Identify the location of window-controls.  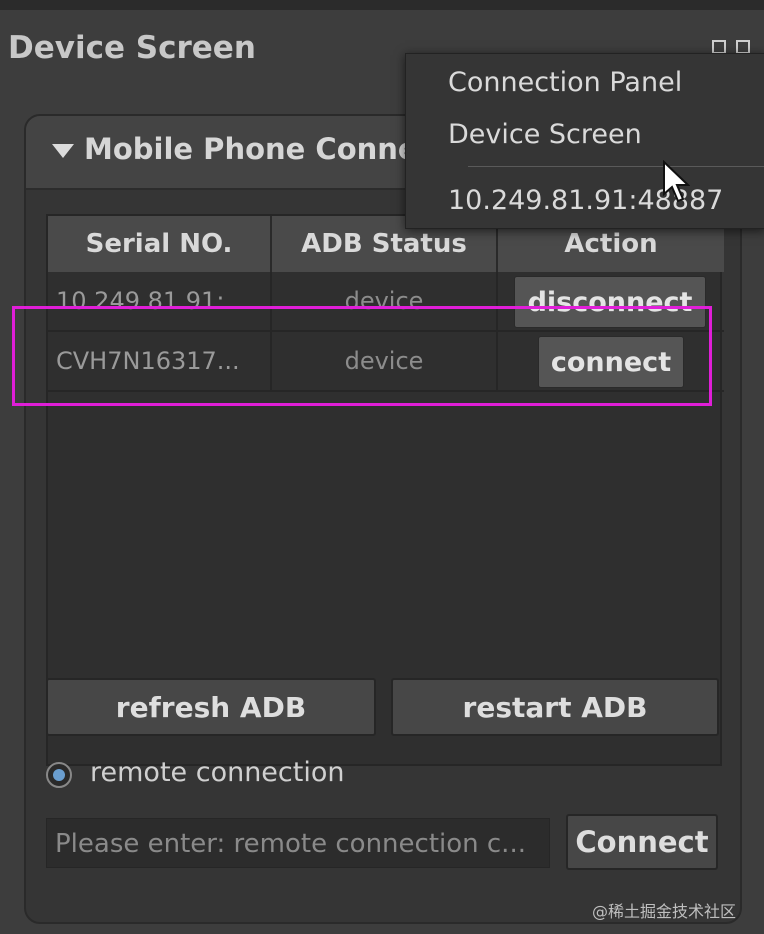
(731, 47).